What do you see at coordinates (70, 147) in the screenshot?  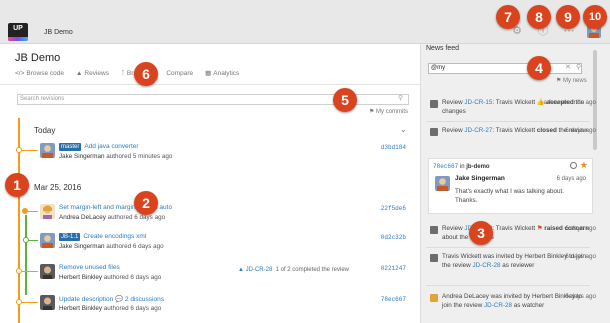 I see `branch-tag: master` at bounding box center [70, 147].